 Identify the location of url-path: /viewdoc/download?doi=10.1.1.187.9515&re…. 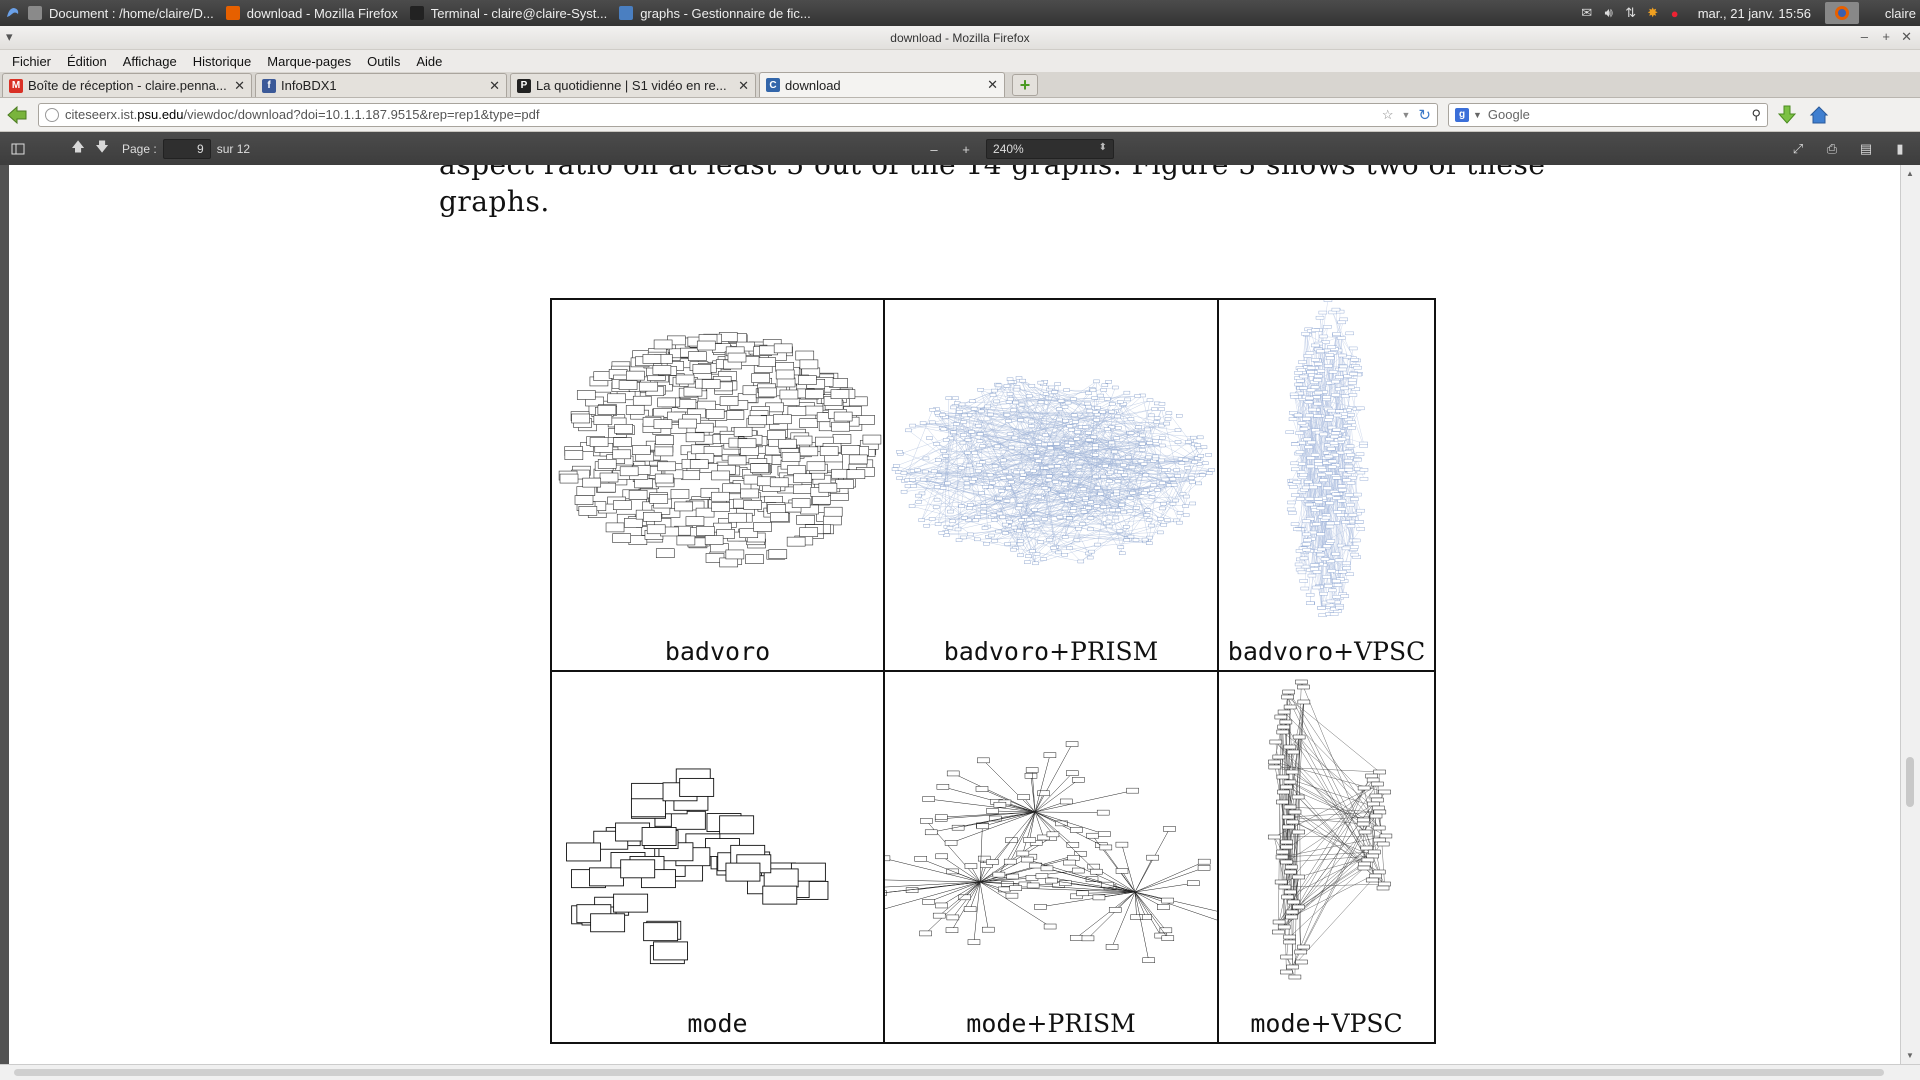
(361, 114).